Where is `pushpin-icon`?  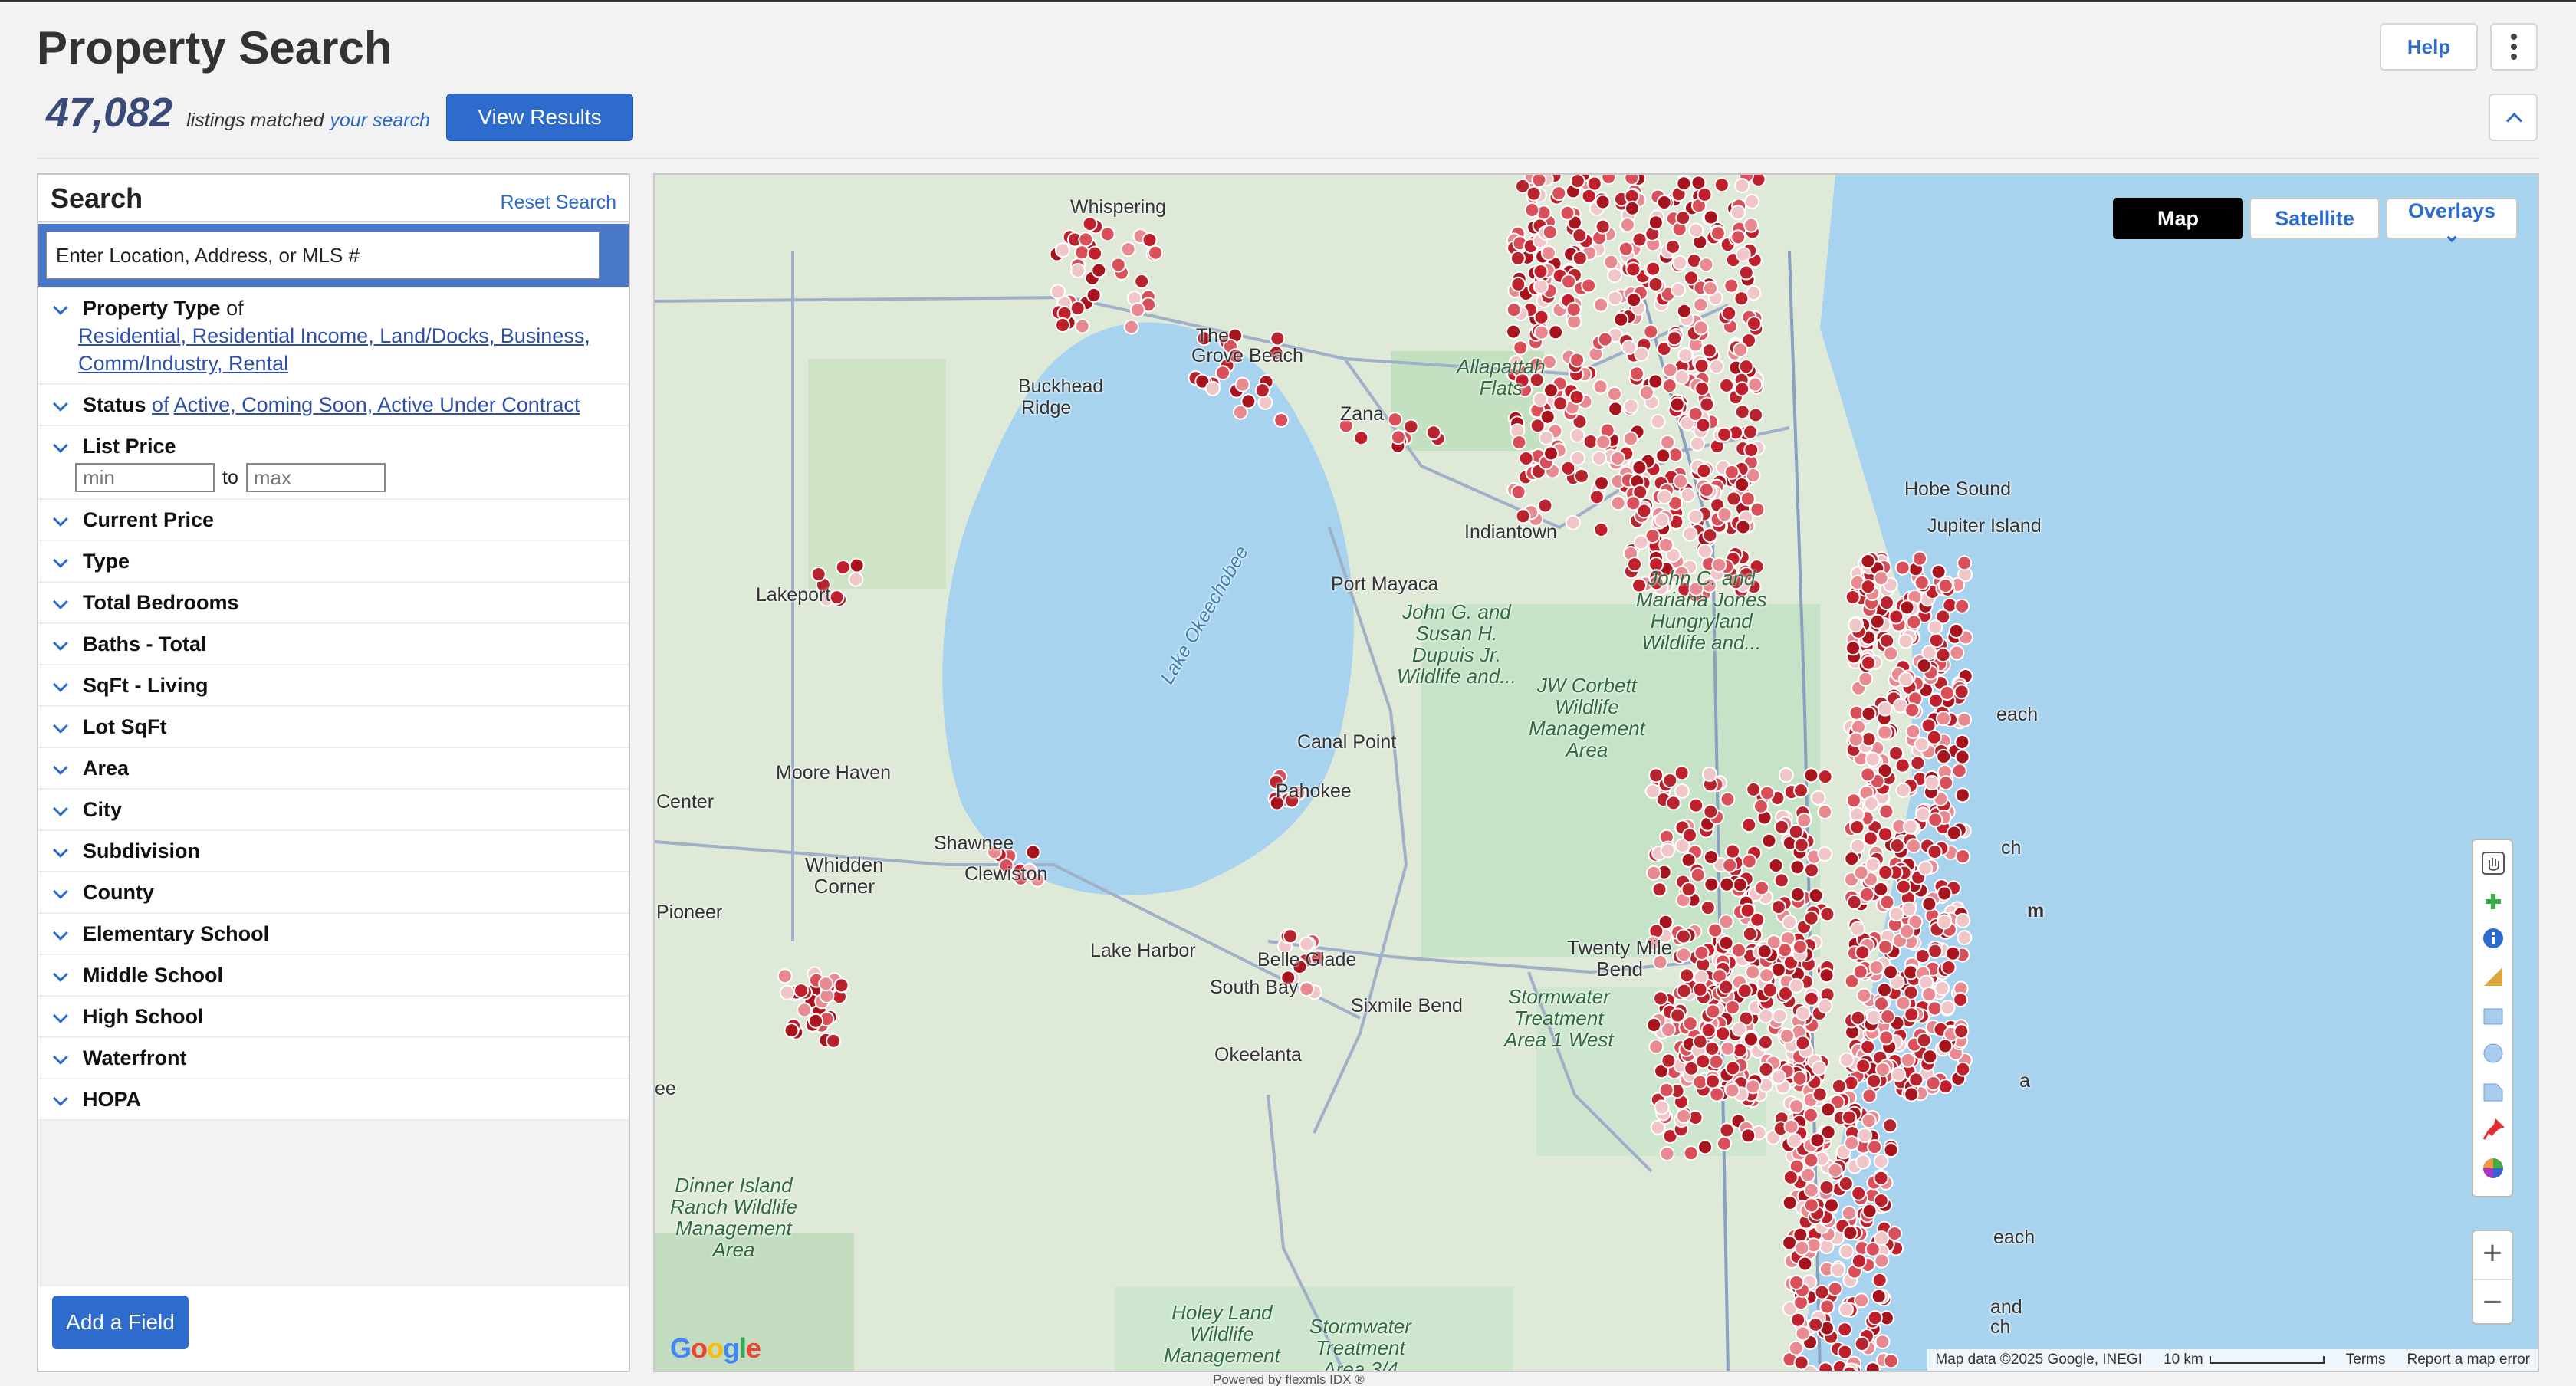
pushpin-icon is located at coordinates (2493, 1130).